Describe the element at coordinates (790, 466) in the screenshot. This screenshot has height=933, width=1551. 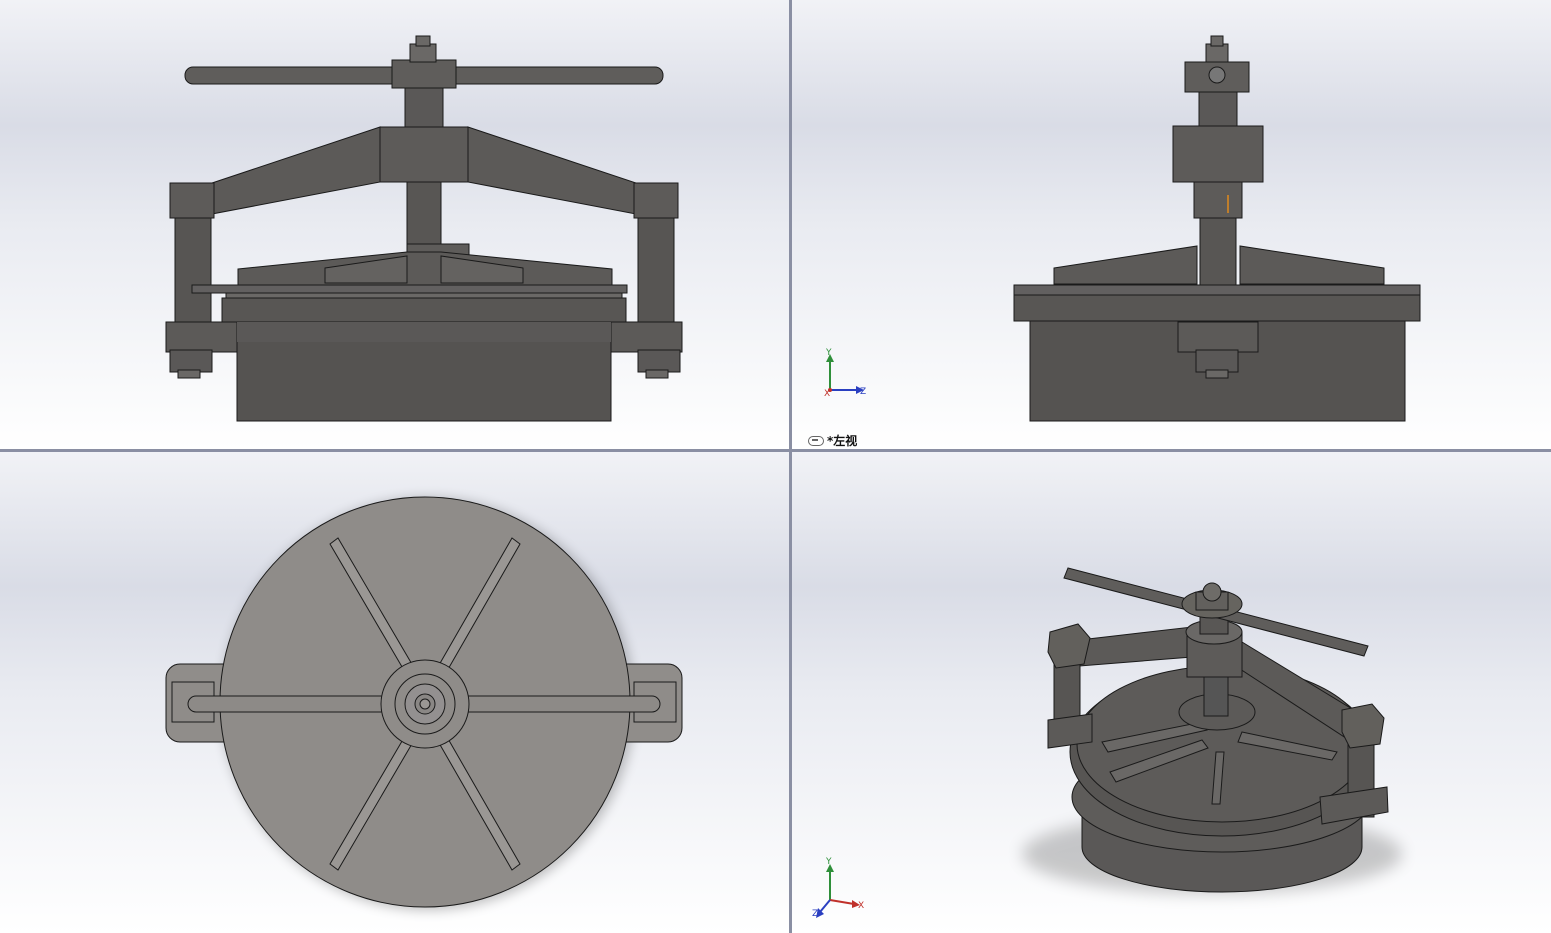
I see `viewport-splitter-vertical` at that location.